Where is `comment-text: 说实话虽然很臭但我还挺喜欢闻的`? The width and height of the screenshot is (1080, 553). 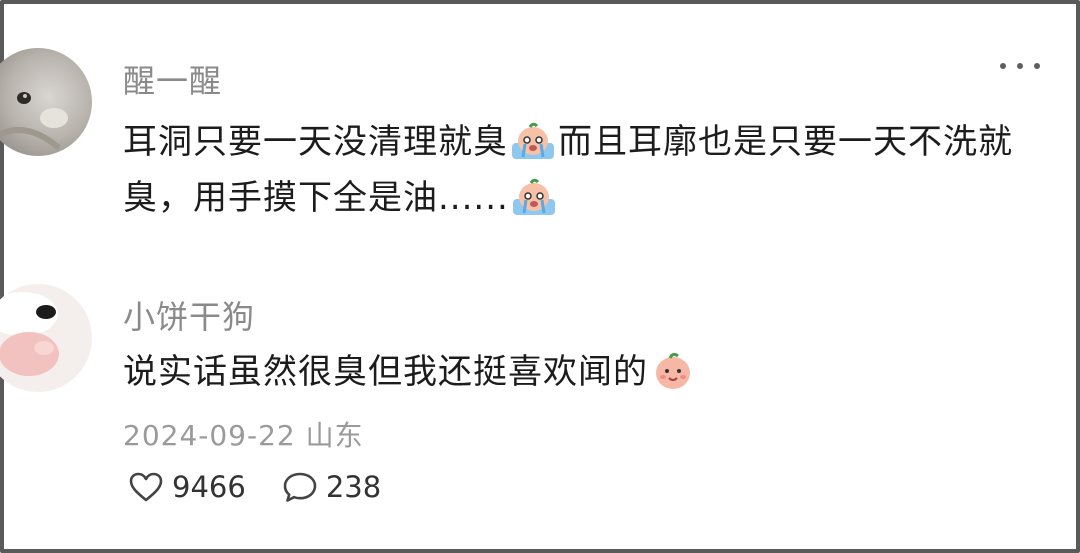
comment-text: 说实话虽然很臭但我还挺喜欢闻的 is located at coordinates (573, 372).